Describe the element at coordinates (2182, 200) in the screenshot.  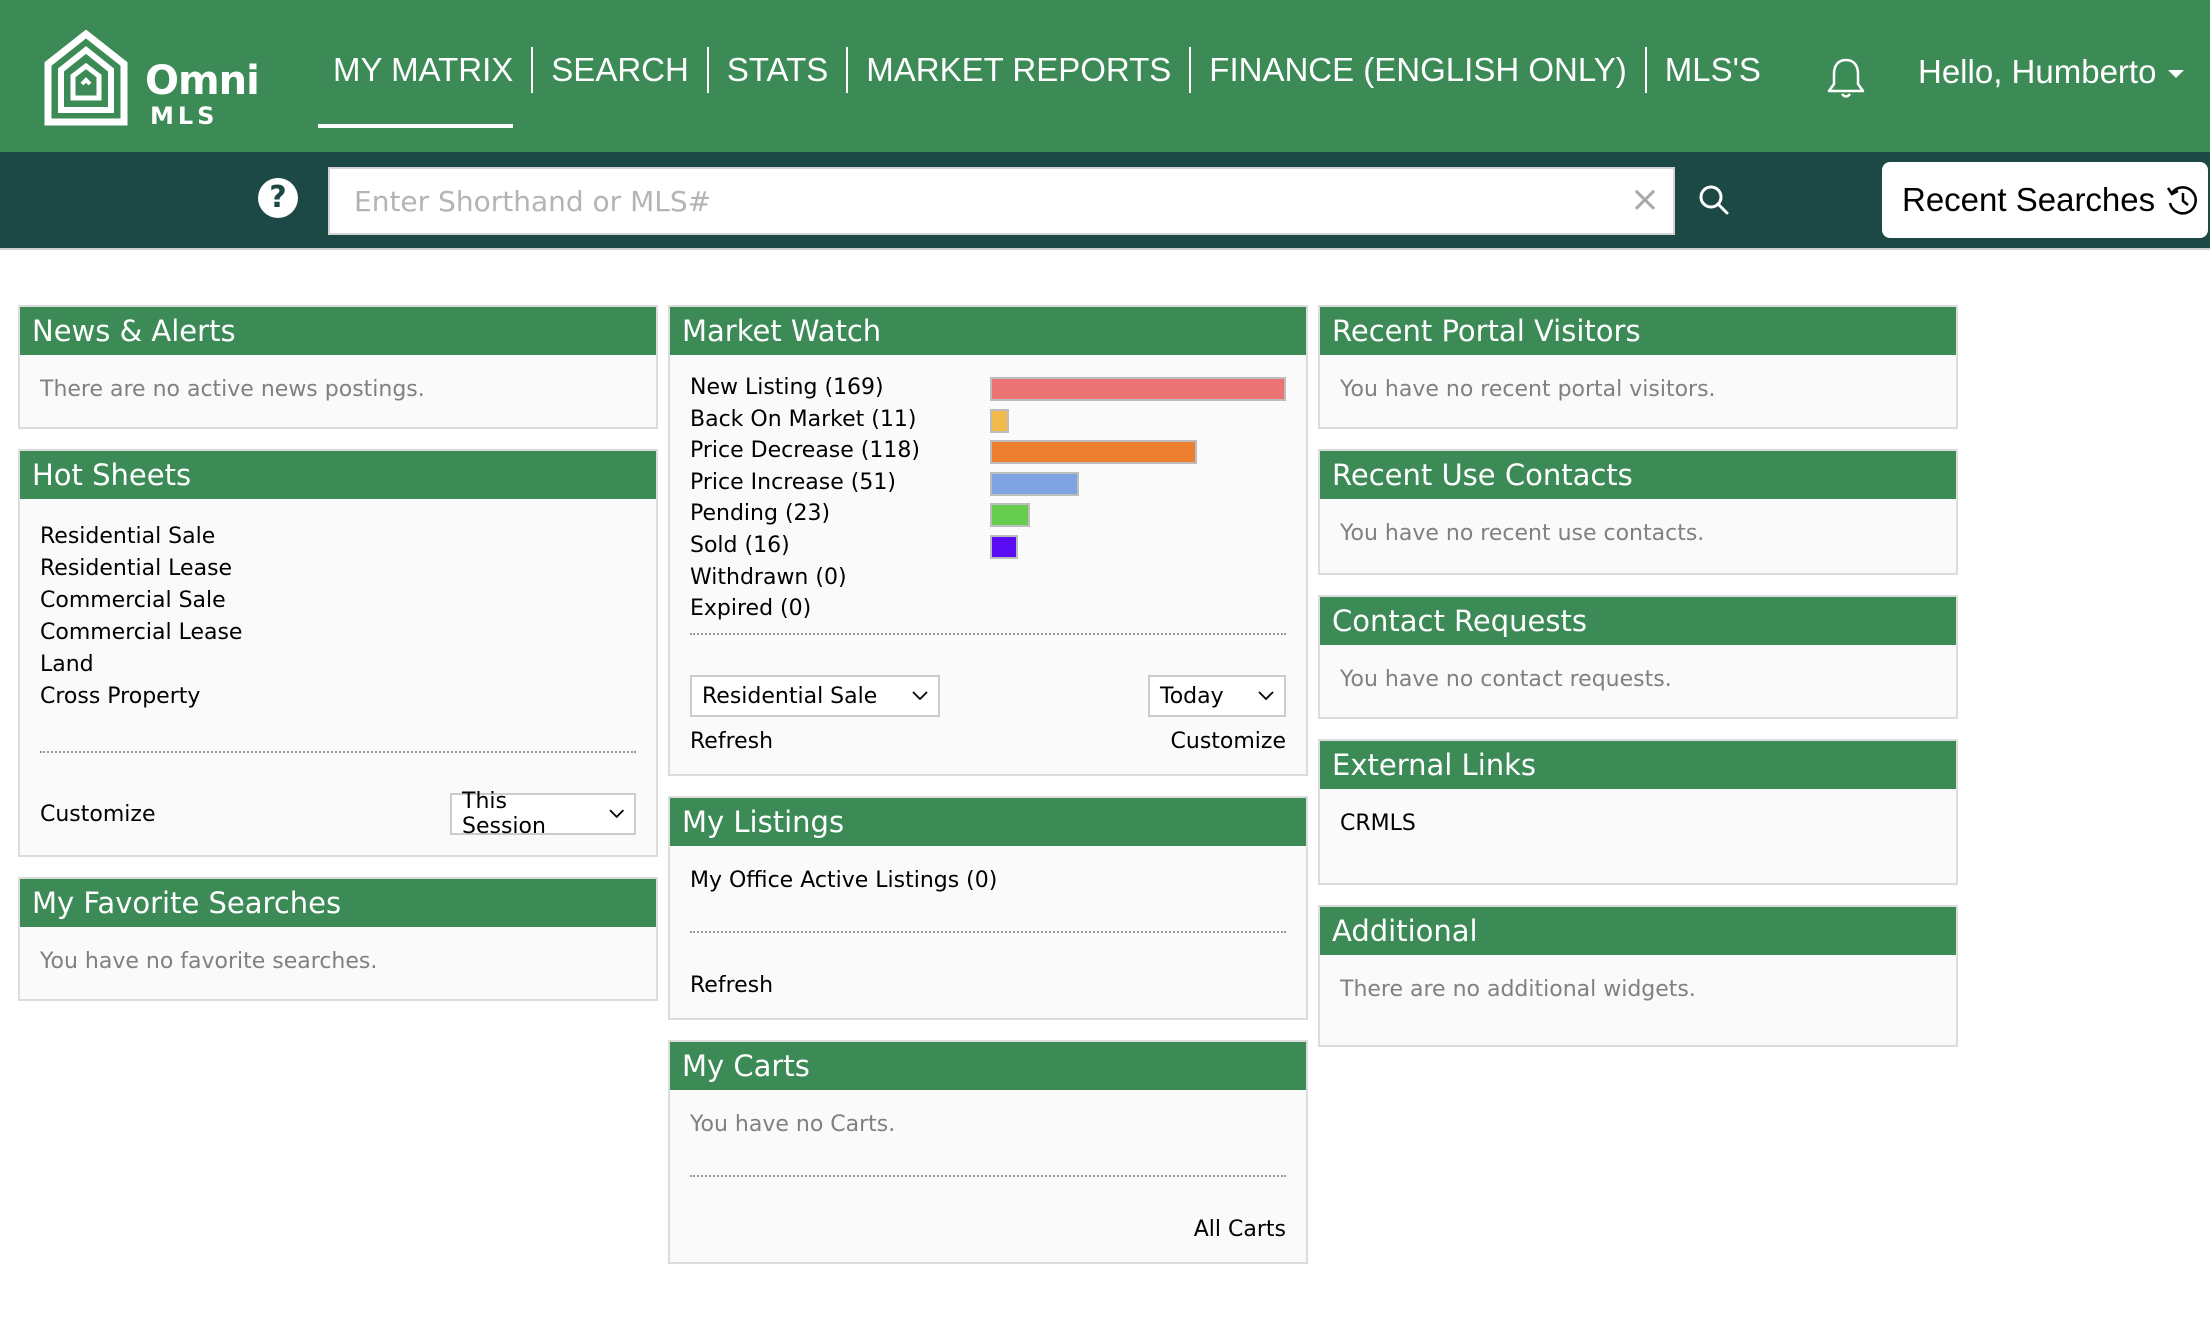
I see `history-icon` at that location.